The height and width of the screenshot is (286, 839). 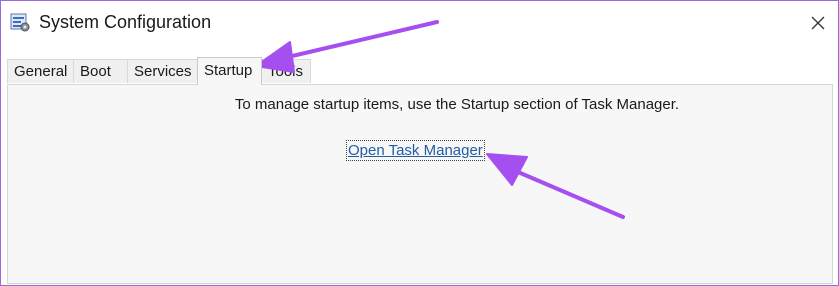 What do you see at coordinates (229, 71) in the screenshot?
I see `tab-startup: Startup` at bounding box center [229, 71].